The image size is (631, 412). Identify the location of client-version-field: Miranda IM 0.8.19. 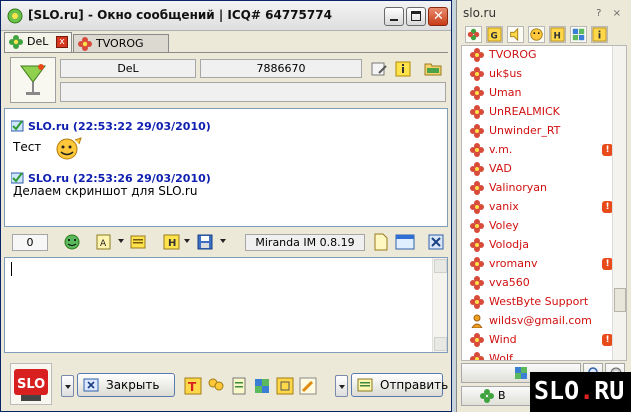
(305, 242).